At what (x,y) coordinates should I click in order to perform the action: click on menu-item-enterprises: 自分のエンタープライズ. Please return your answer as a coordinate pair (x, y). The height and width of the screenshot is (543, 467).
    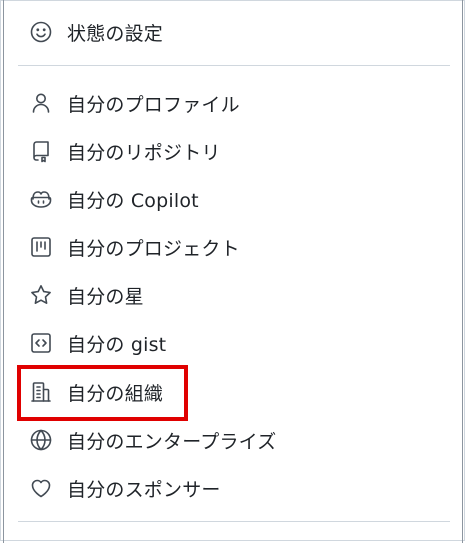
    Looking at the image, I should click on (152, 440).